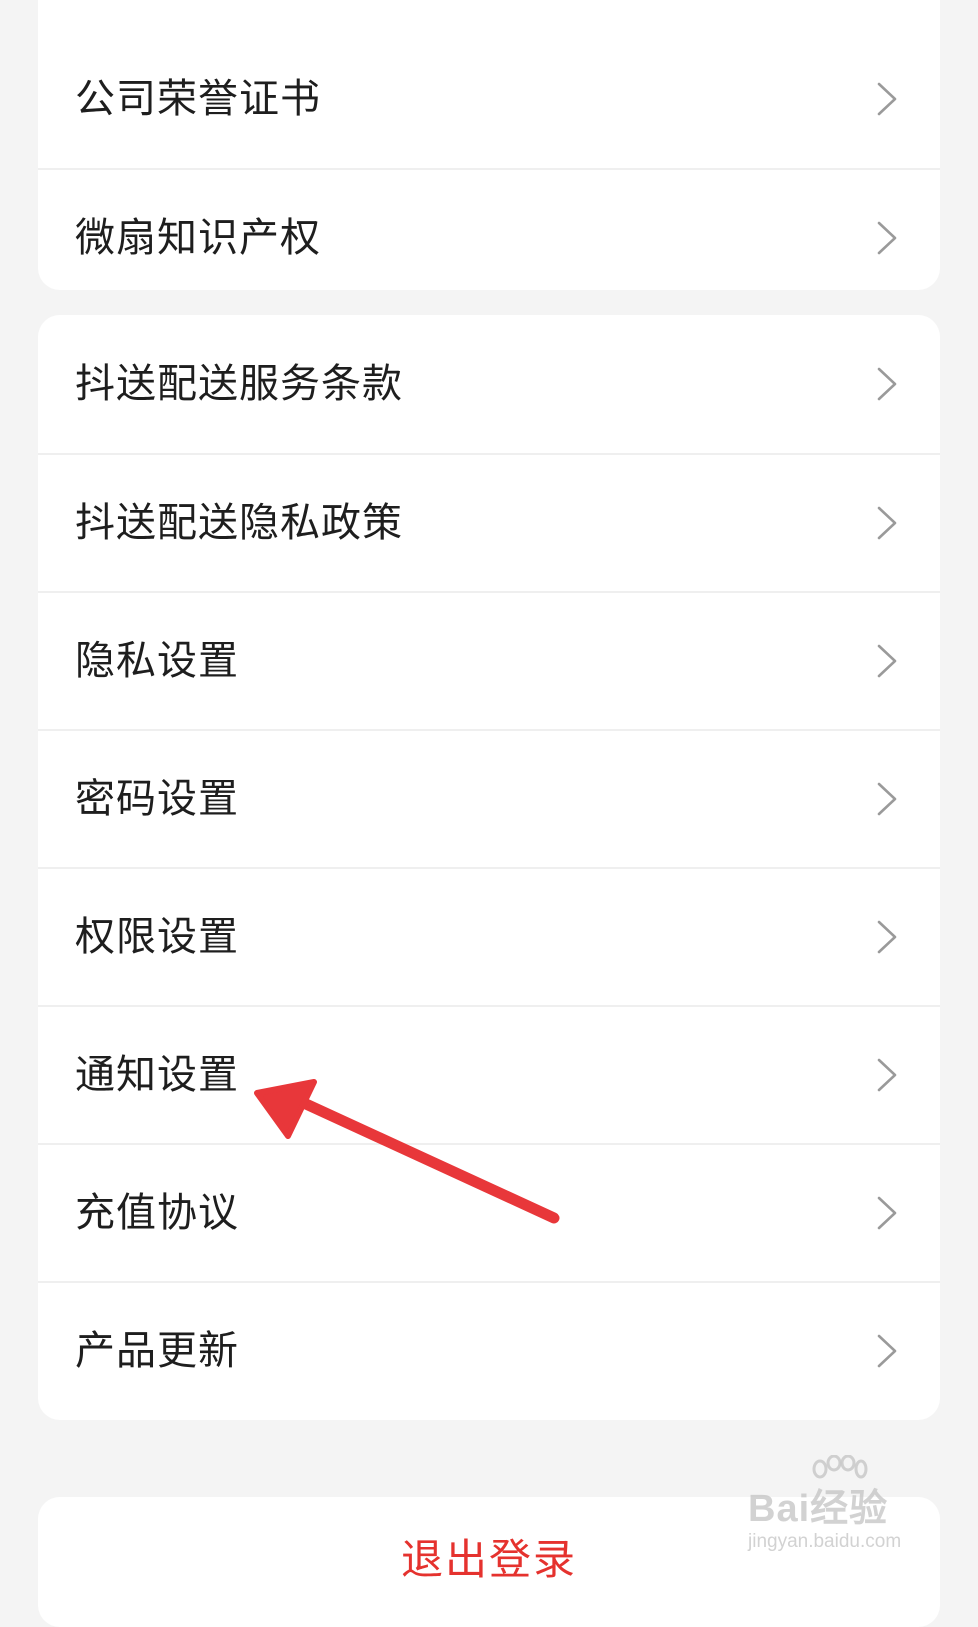  What do you see at coordinates (198, 238) in the screenshot?
I see `menu-item-label: 微扇知识产权` at bounding box center [198, 238].